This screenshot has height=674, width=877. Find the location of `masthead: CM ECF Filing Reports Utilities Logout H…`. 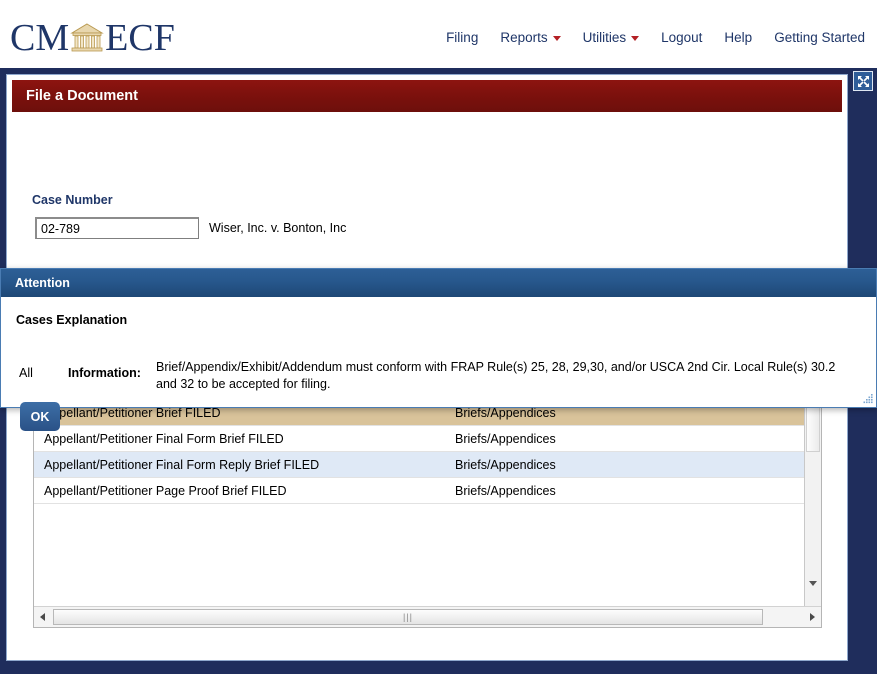

masthead: CM ECF Filing Reports Utilities Logout H… is located at coordinates (438, 34).